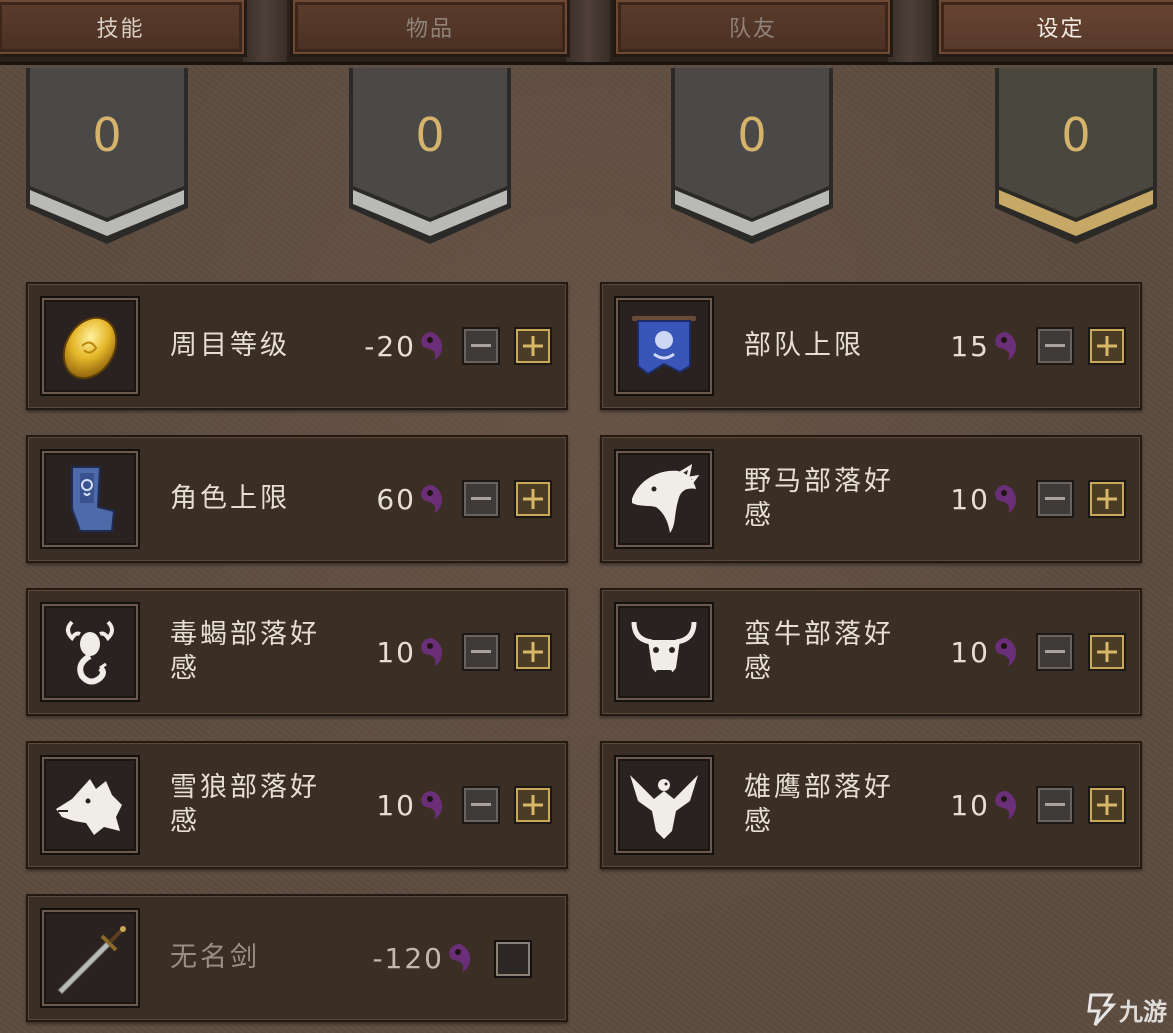  I want to click on sword-icon, so click(91, 960).